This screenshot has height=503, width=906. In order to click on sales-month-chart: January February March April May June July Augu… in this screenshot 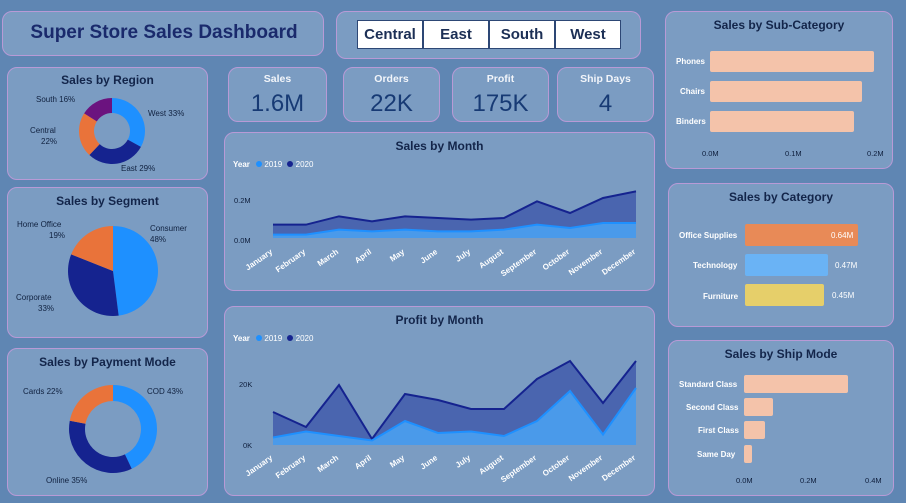, I will do `click(440, 234)`.